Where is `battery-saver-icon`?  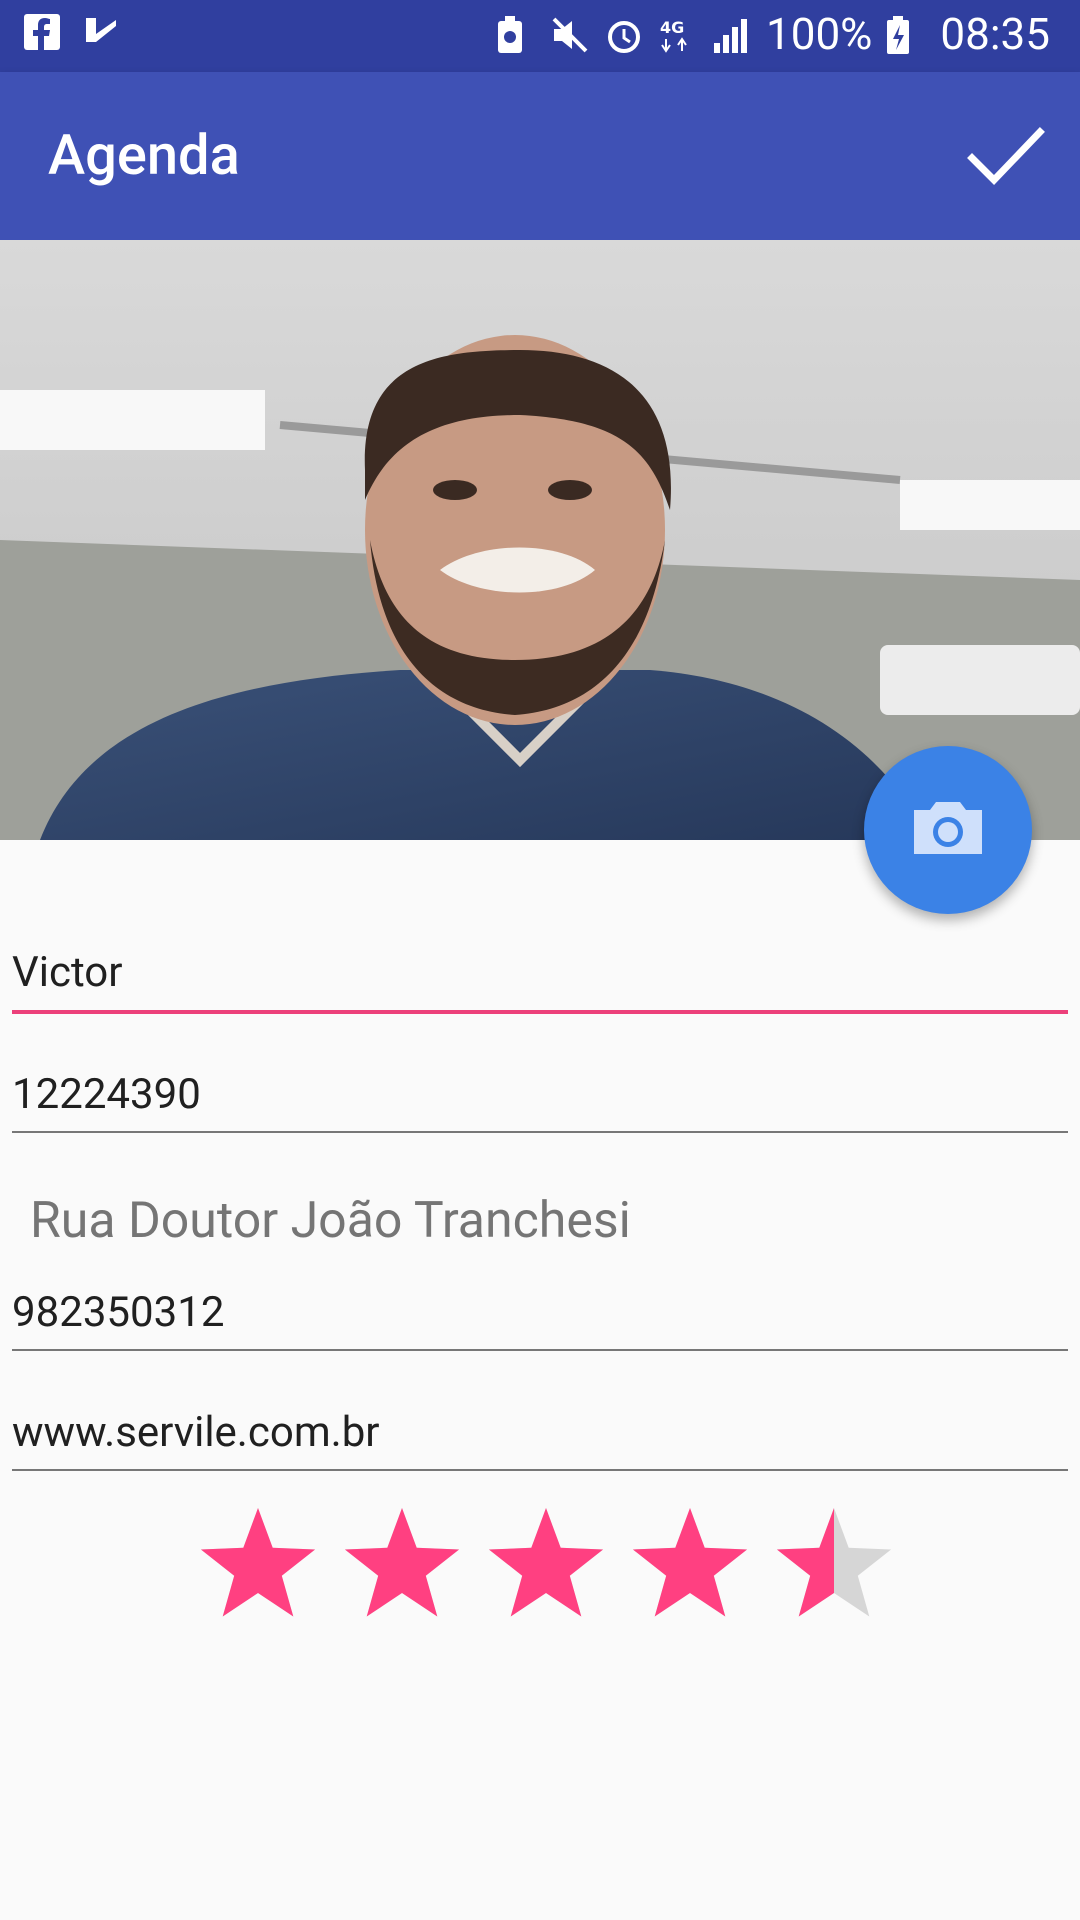 battery-saver-icon is located at coordinates (516, 34).